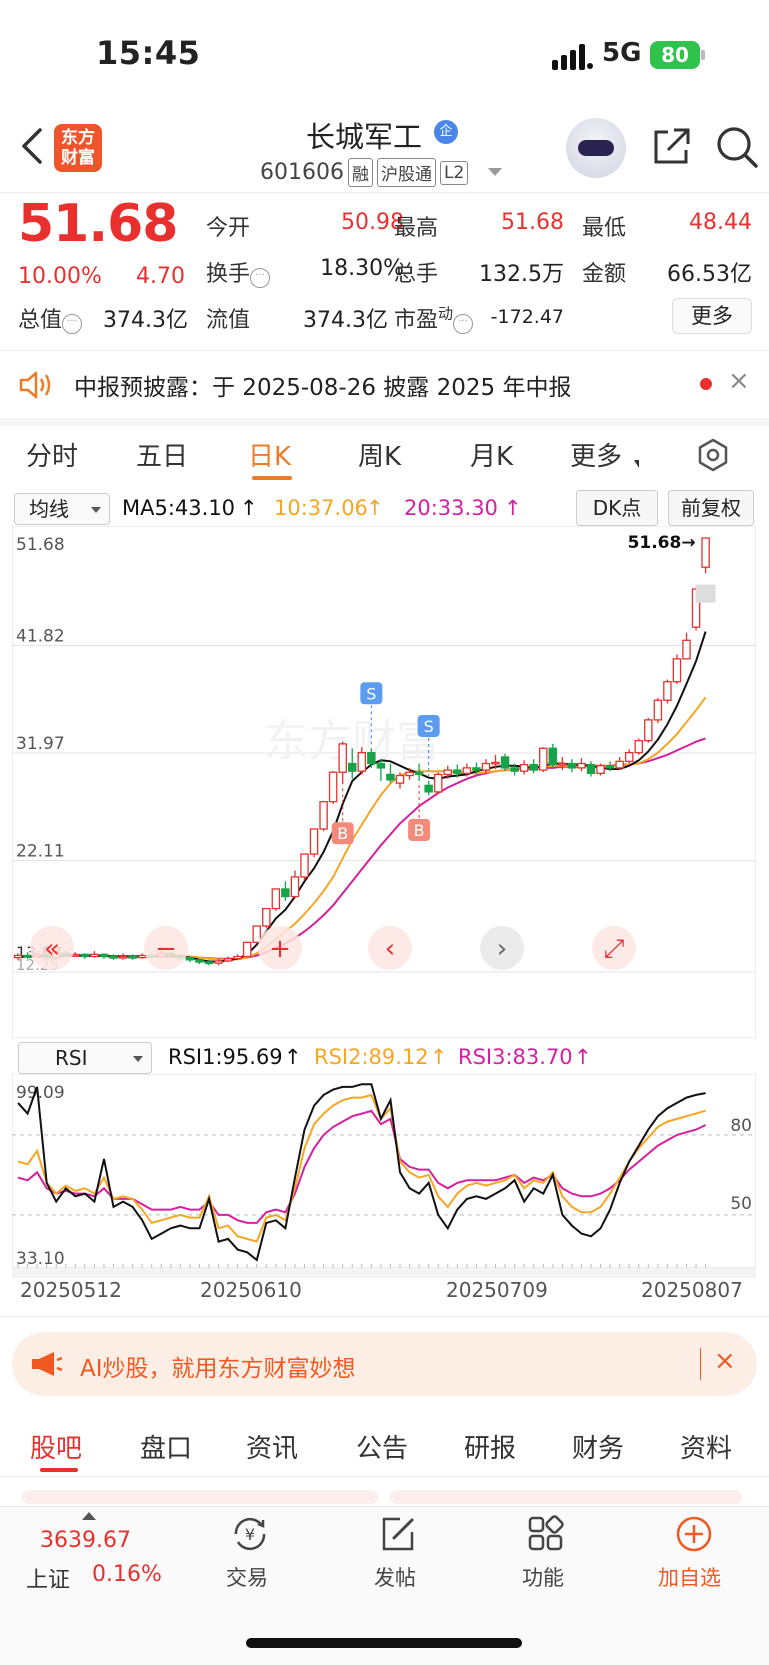 This screenshot has width=769, height=1665. I want to click on nav-function-label: 功能, so click(543, 1577).